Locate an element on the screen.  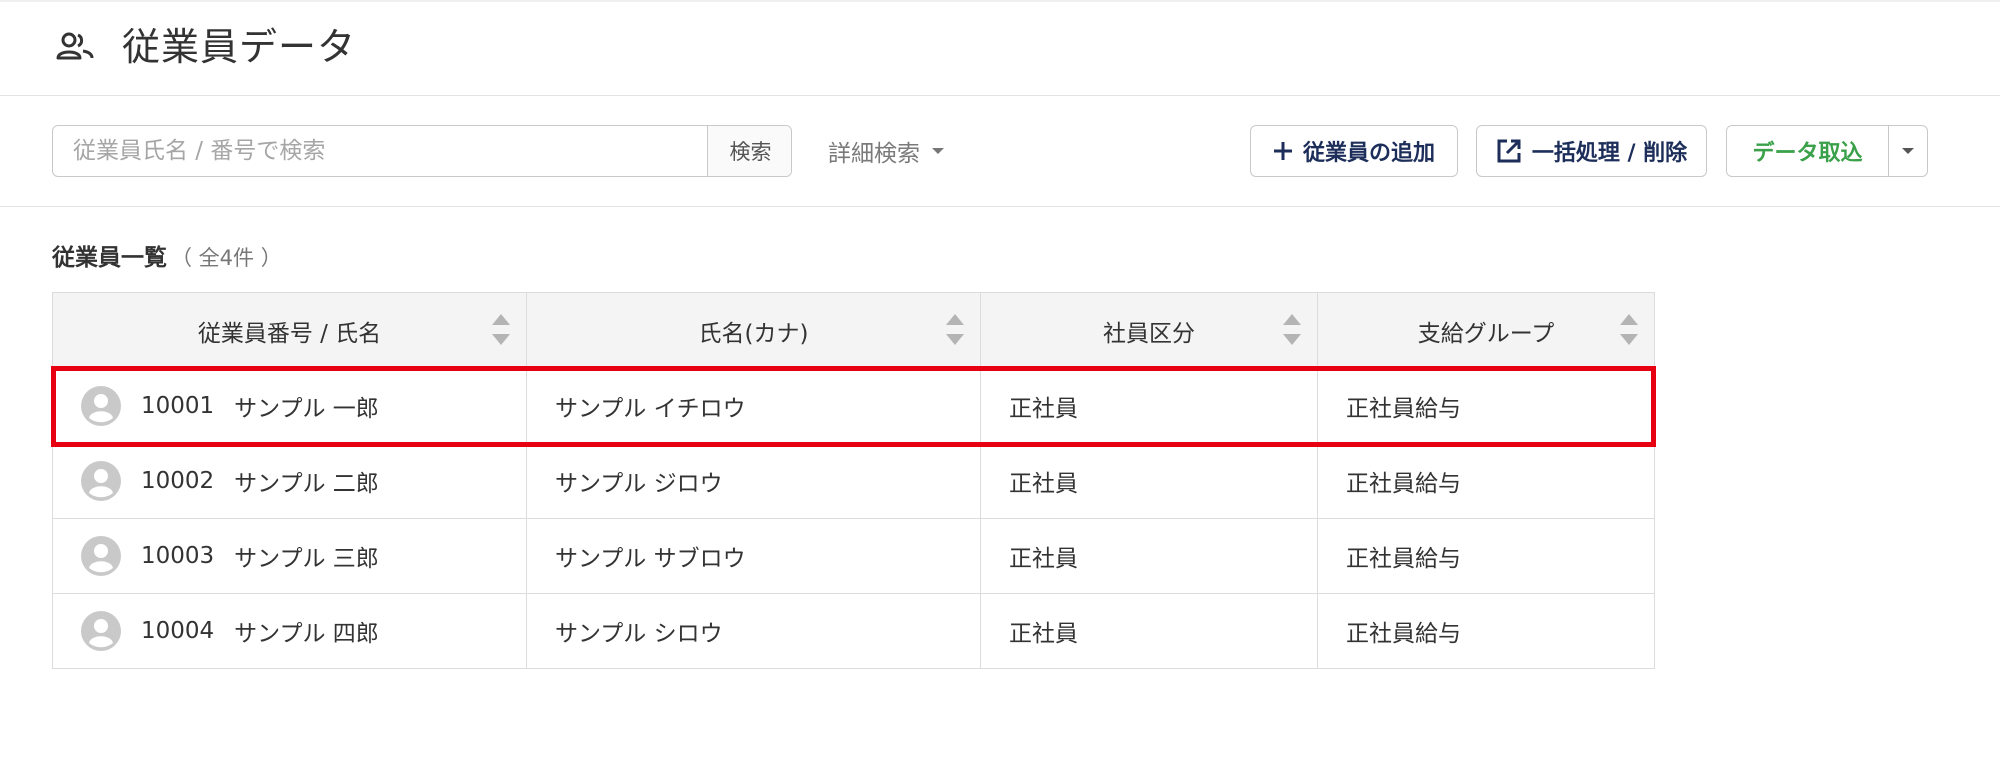
import-dropdown-toggle is located at coordinates (1908, 151).